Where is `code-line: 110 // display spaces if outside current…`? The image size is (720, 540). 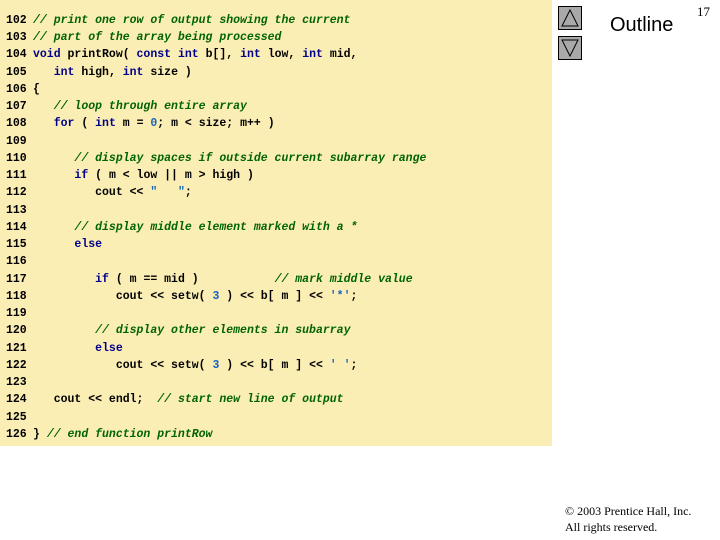
code-line: 110 // display spaces if outside current… is located at coordinates (276, 158).